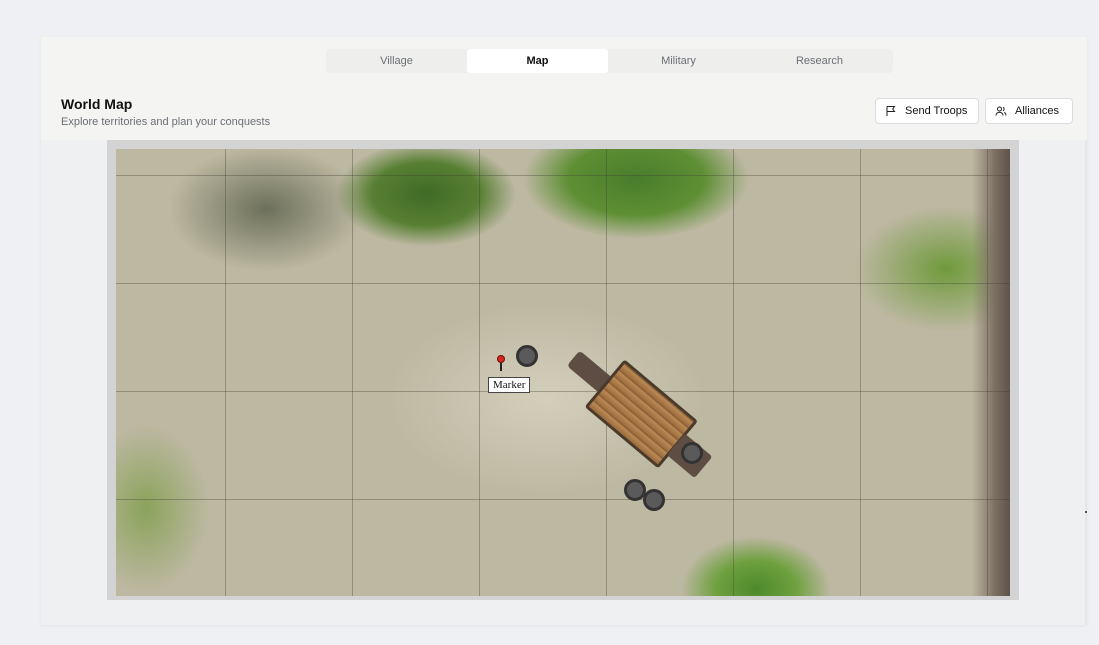 The image size is (1099, 645). Describe the element at coordinates (396, 61) in the screenshot. I see `tab-village: Village` at that location.